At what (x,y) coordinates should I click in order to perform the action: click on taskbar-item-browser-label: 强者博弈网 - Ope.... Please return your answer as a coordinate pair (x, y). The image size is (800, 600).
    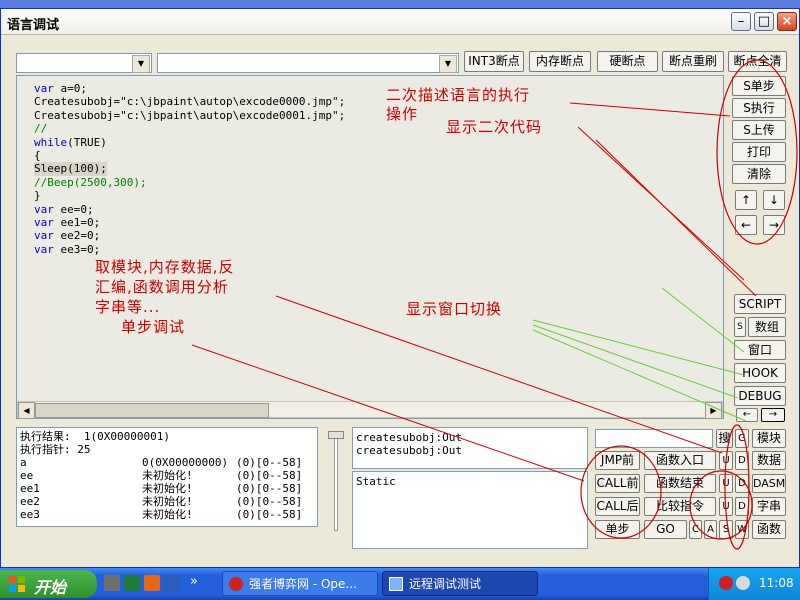
    Looking at the image, I should click on (303, 584).